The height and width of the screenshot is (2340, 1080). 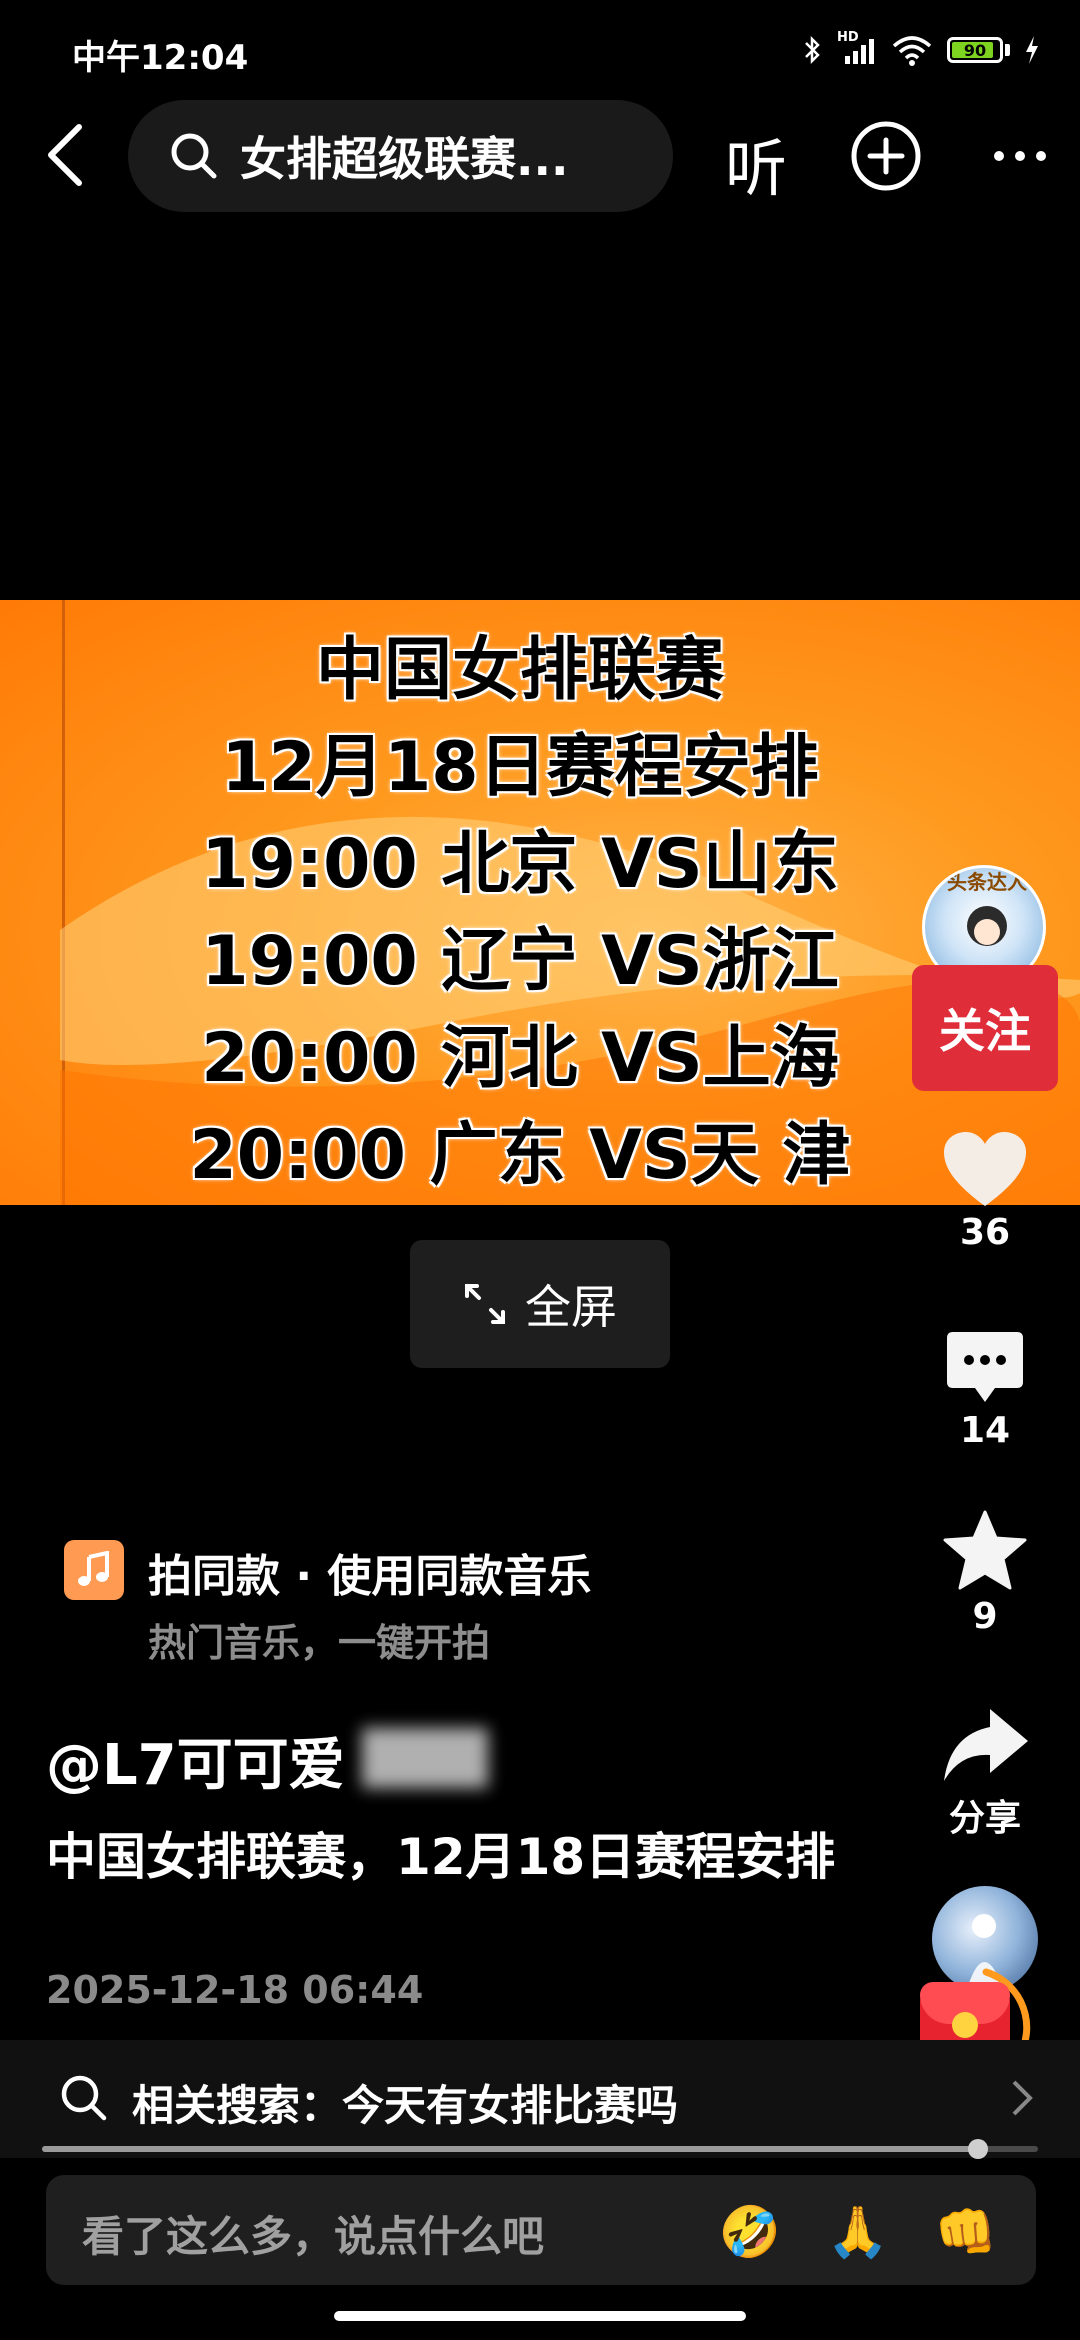 What do you see at coordinates (571, 1307) in the screenshot?
I see `fullscreen-label: 全屏` at bounding box center [571, 1307].